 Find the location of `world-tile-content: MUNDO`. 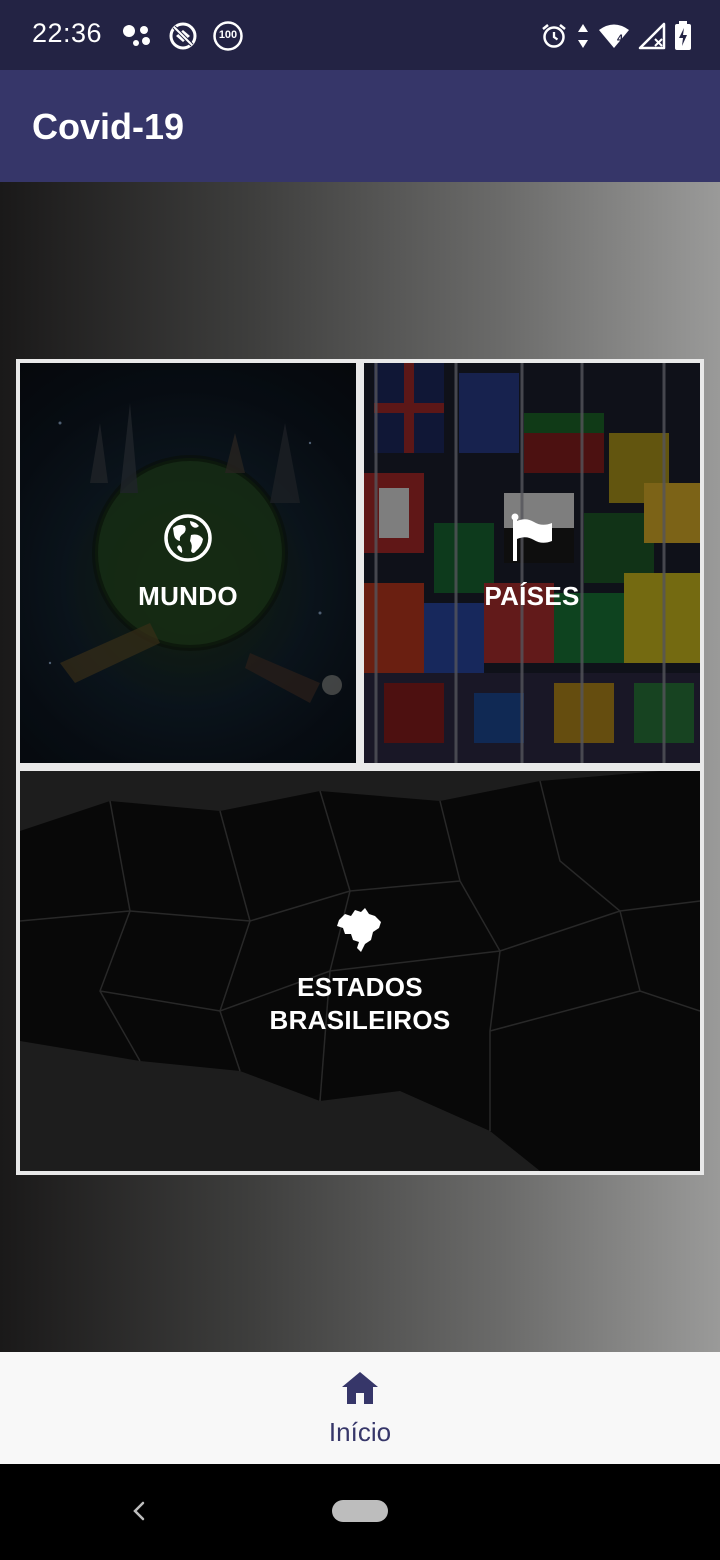

world-tile-content: MUNDO is located at coordinates (188, 563).